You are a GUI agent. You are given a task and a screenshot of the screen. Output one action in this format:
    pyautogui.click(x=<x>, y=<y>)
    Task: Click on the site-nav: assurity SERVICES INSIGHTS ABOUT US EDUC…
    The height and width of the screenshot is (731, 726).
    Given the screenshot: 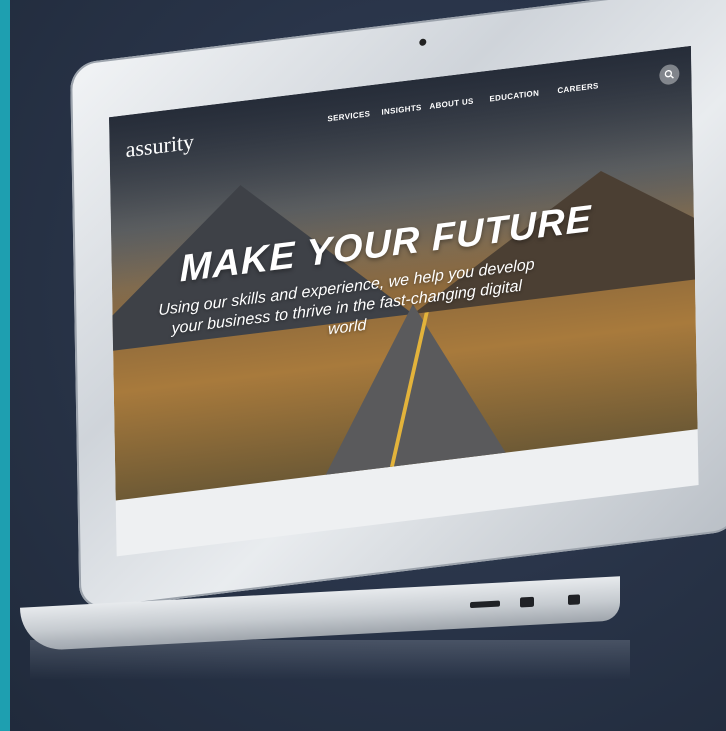 What is the action you would take?
    pyautogui.click(x=400, y=108)
    